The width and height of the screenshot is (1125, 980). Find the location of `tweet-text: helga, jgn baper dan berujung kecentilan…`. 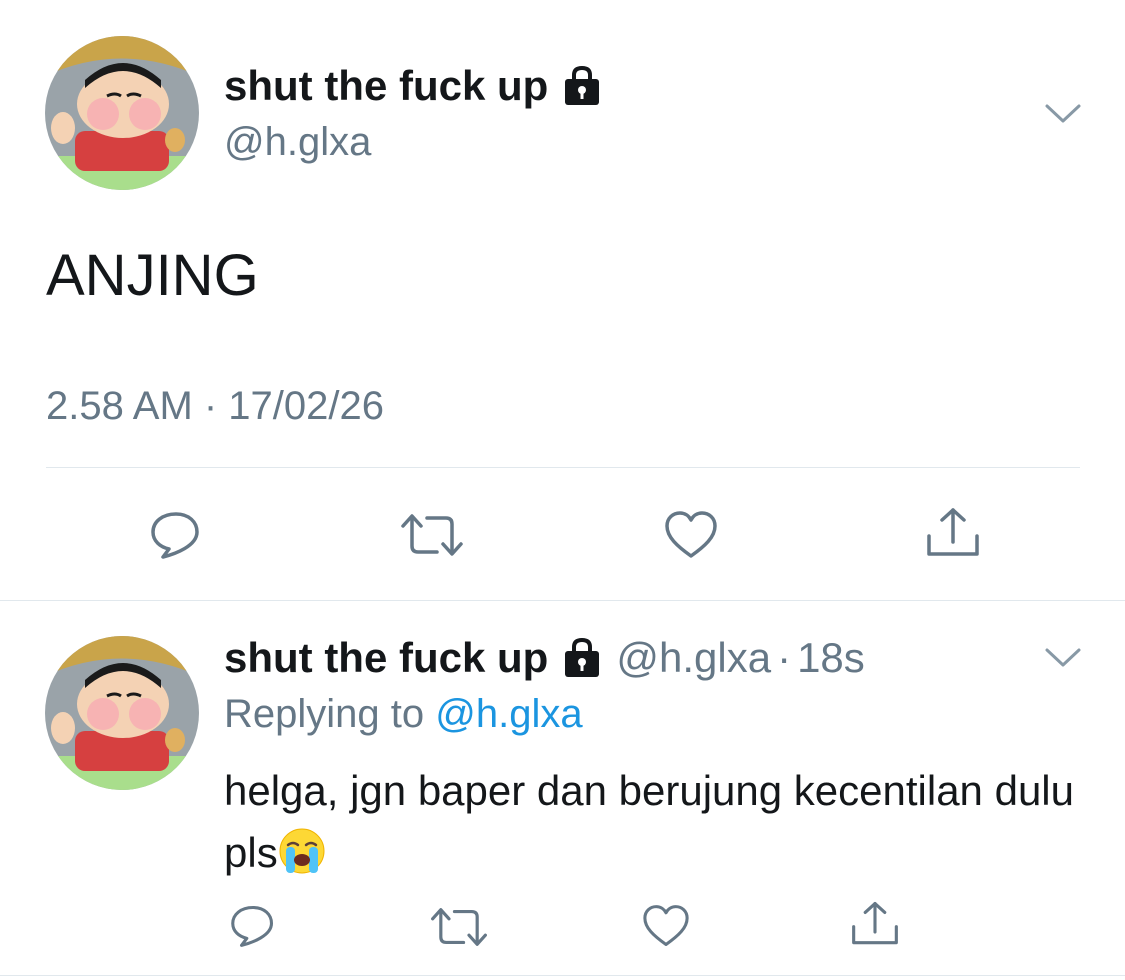

tweet-text: helga, jgn baper dan berujung kecentilan… is located at coordinates (654, 822).